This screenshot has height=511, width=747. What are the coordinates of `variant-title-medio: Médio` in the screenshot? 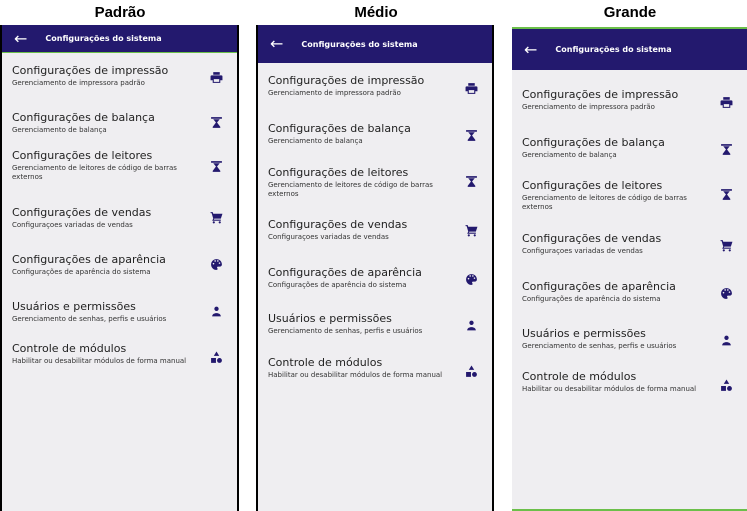 It's located at (376, 12).